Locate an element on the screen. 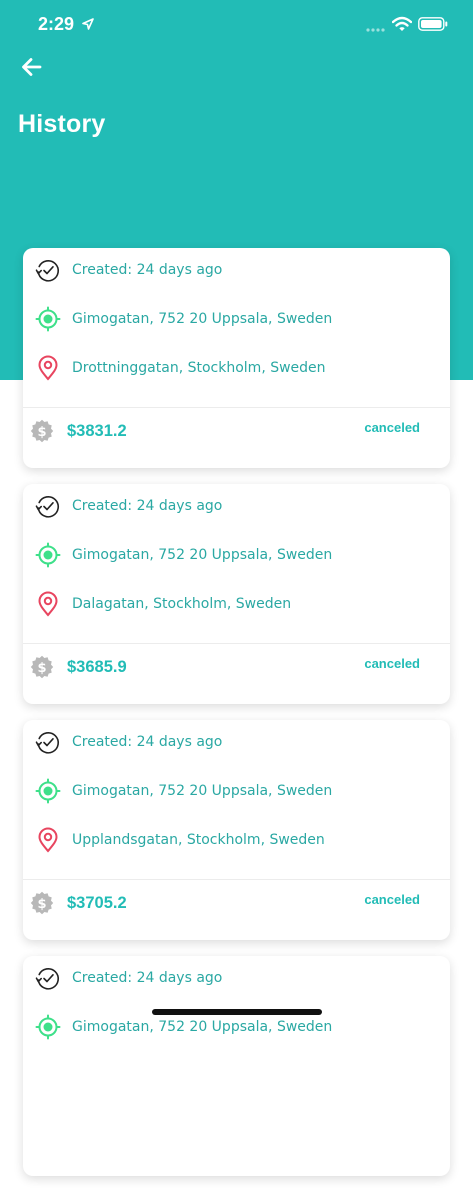 The height and width of the screenshot is (1192, 473). cellular-signal-icon is located at coordinates (375, 30).